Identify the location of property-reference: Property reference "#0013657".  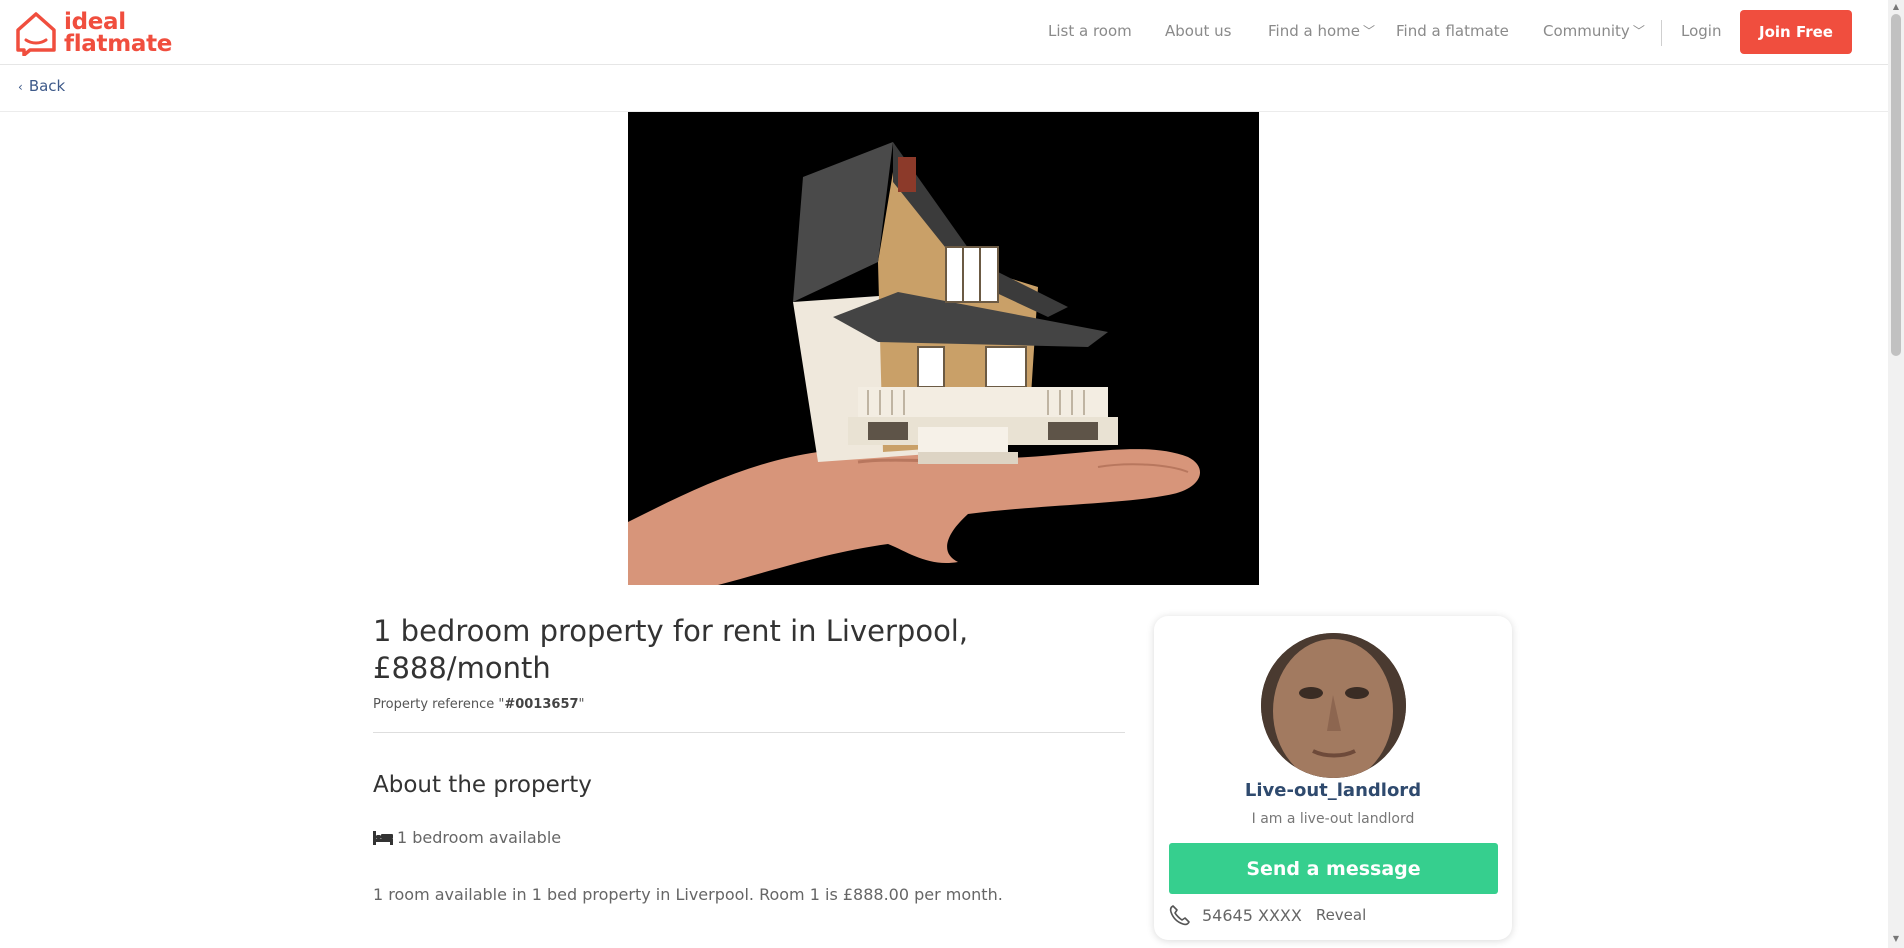
(479, 704).